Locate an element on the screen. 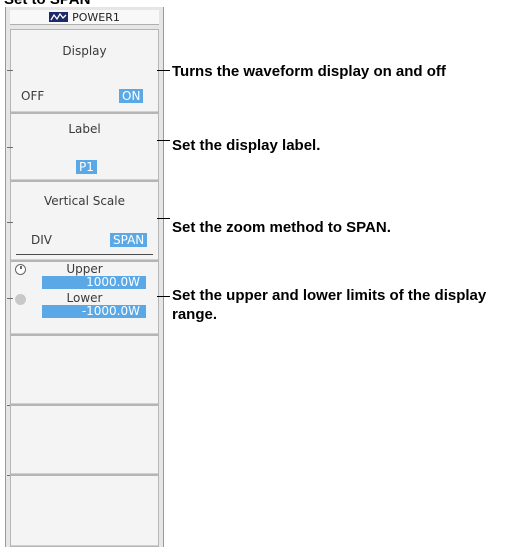  vertical-scale-span-option: SPAN is located at coordinates (129, 240).